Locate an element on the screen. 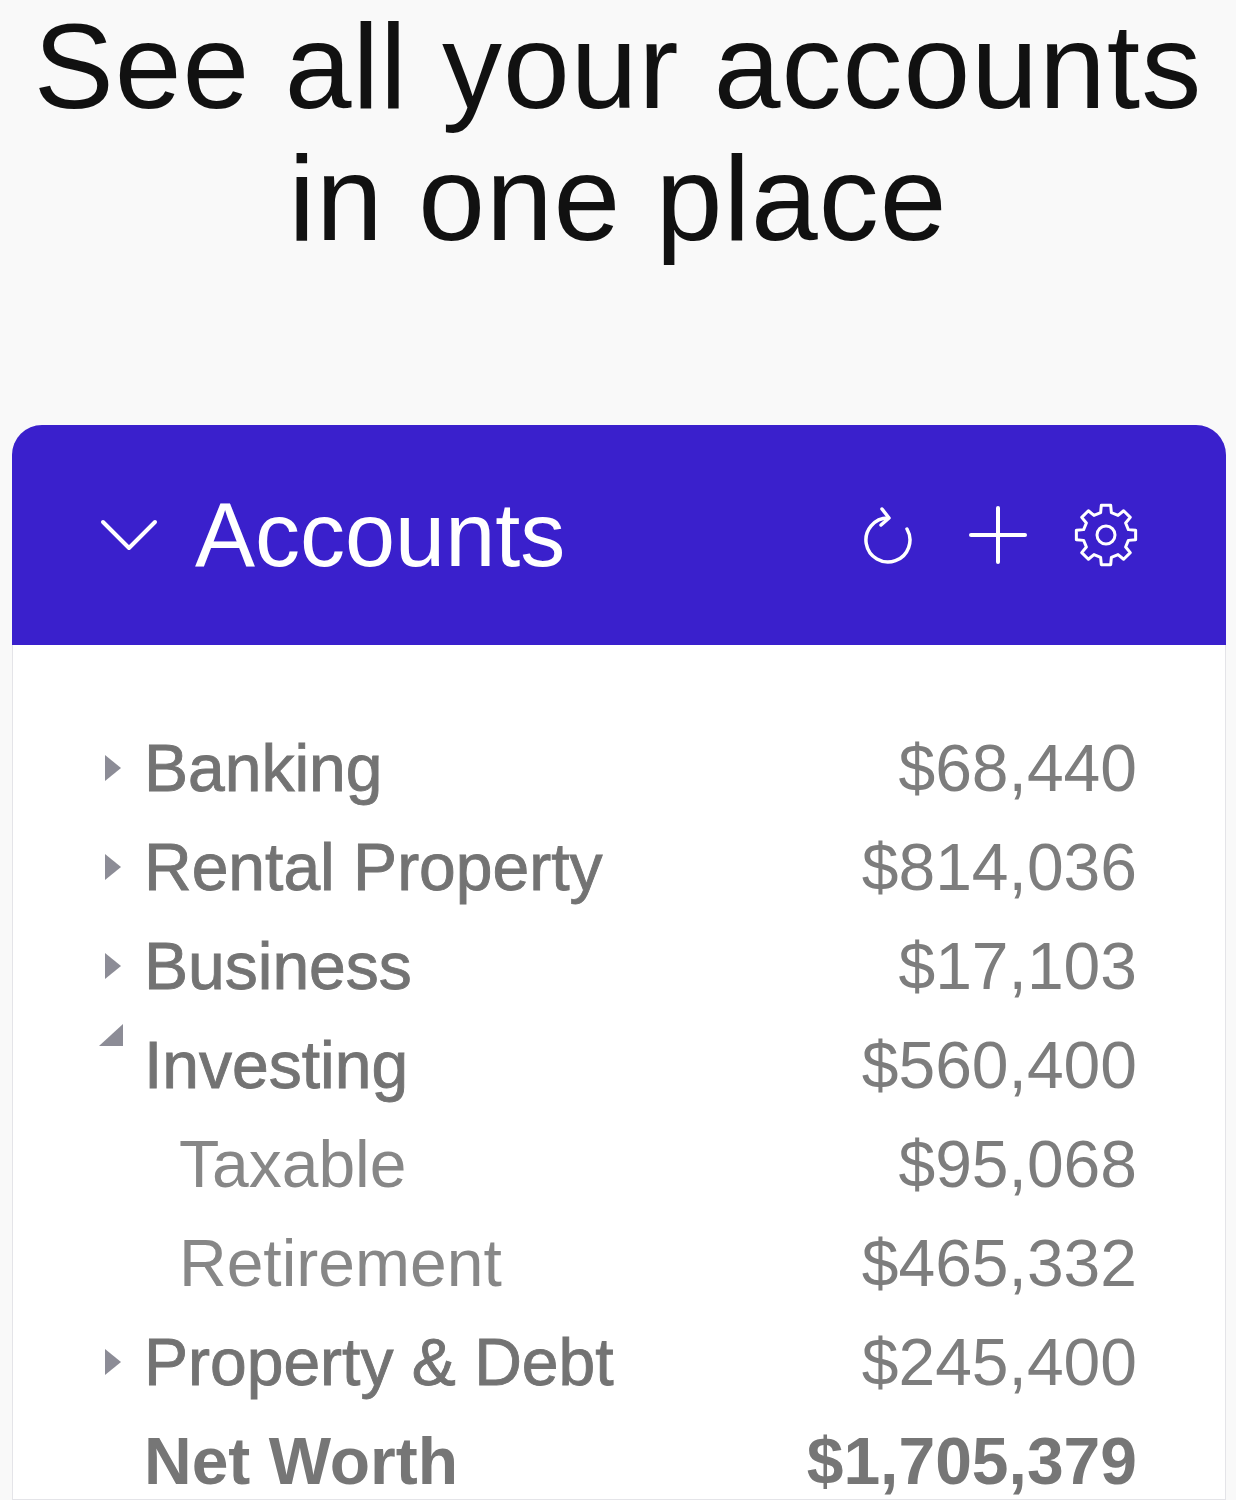  group-name: Property & Debt is located at coordinates (503, 1362).